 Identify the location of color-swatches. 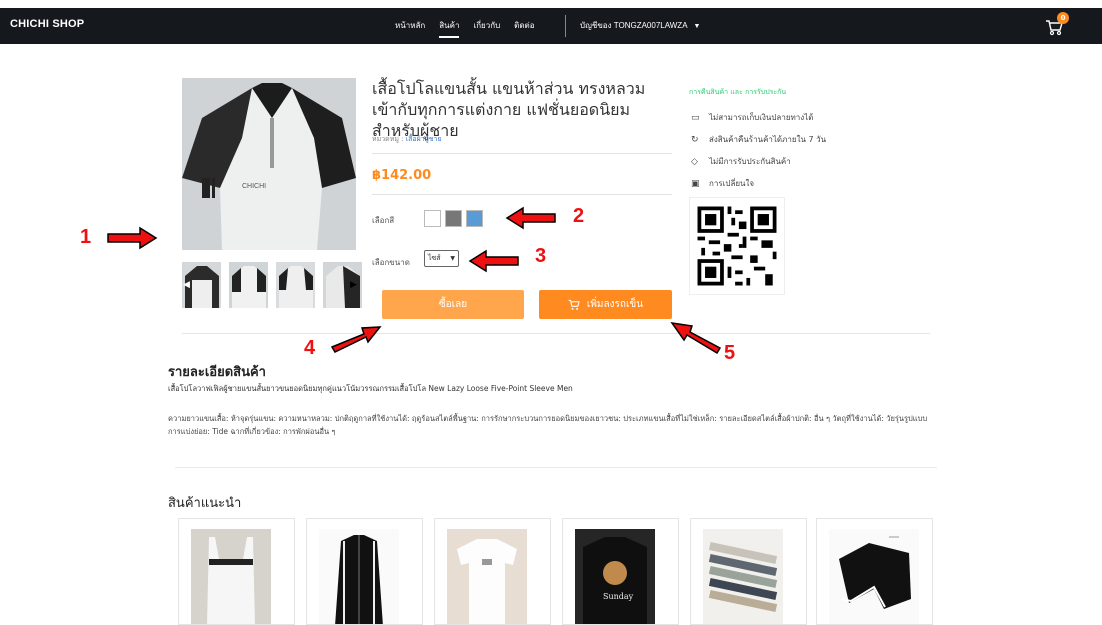
(453, 218).